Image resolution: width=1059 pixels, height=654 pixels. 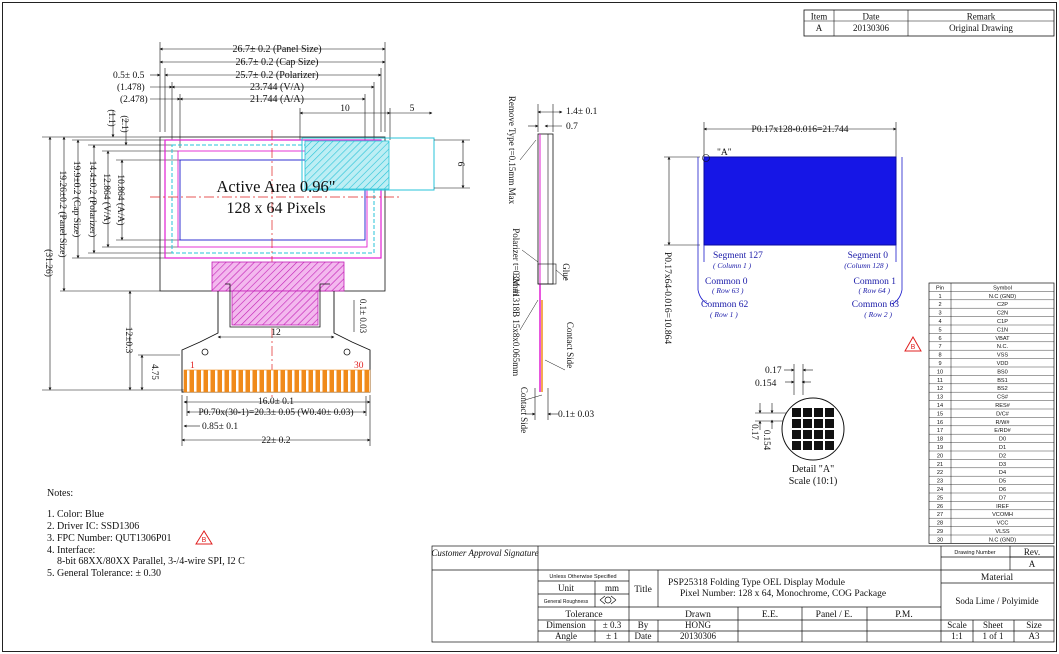 I want to click on row-1: ( Row 1 ), so click(x=724, y=314).